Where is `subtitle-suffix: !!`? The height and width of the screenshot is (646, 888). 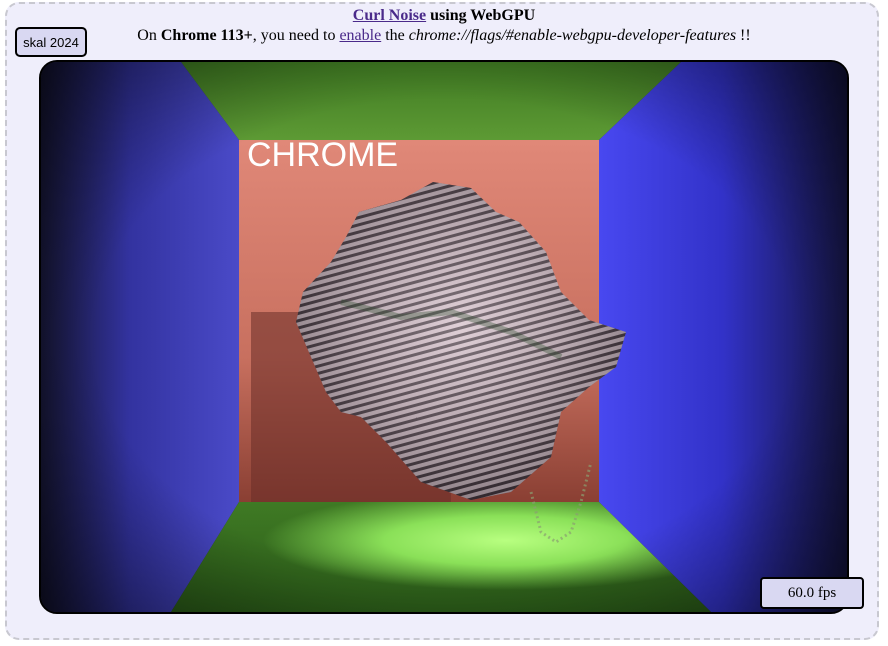
subtitle-suffix: !! is located at coordinates (743, 35).